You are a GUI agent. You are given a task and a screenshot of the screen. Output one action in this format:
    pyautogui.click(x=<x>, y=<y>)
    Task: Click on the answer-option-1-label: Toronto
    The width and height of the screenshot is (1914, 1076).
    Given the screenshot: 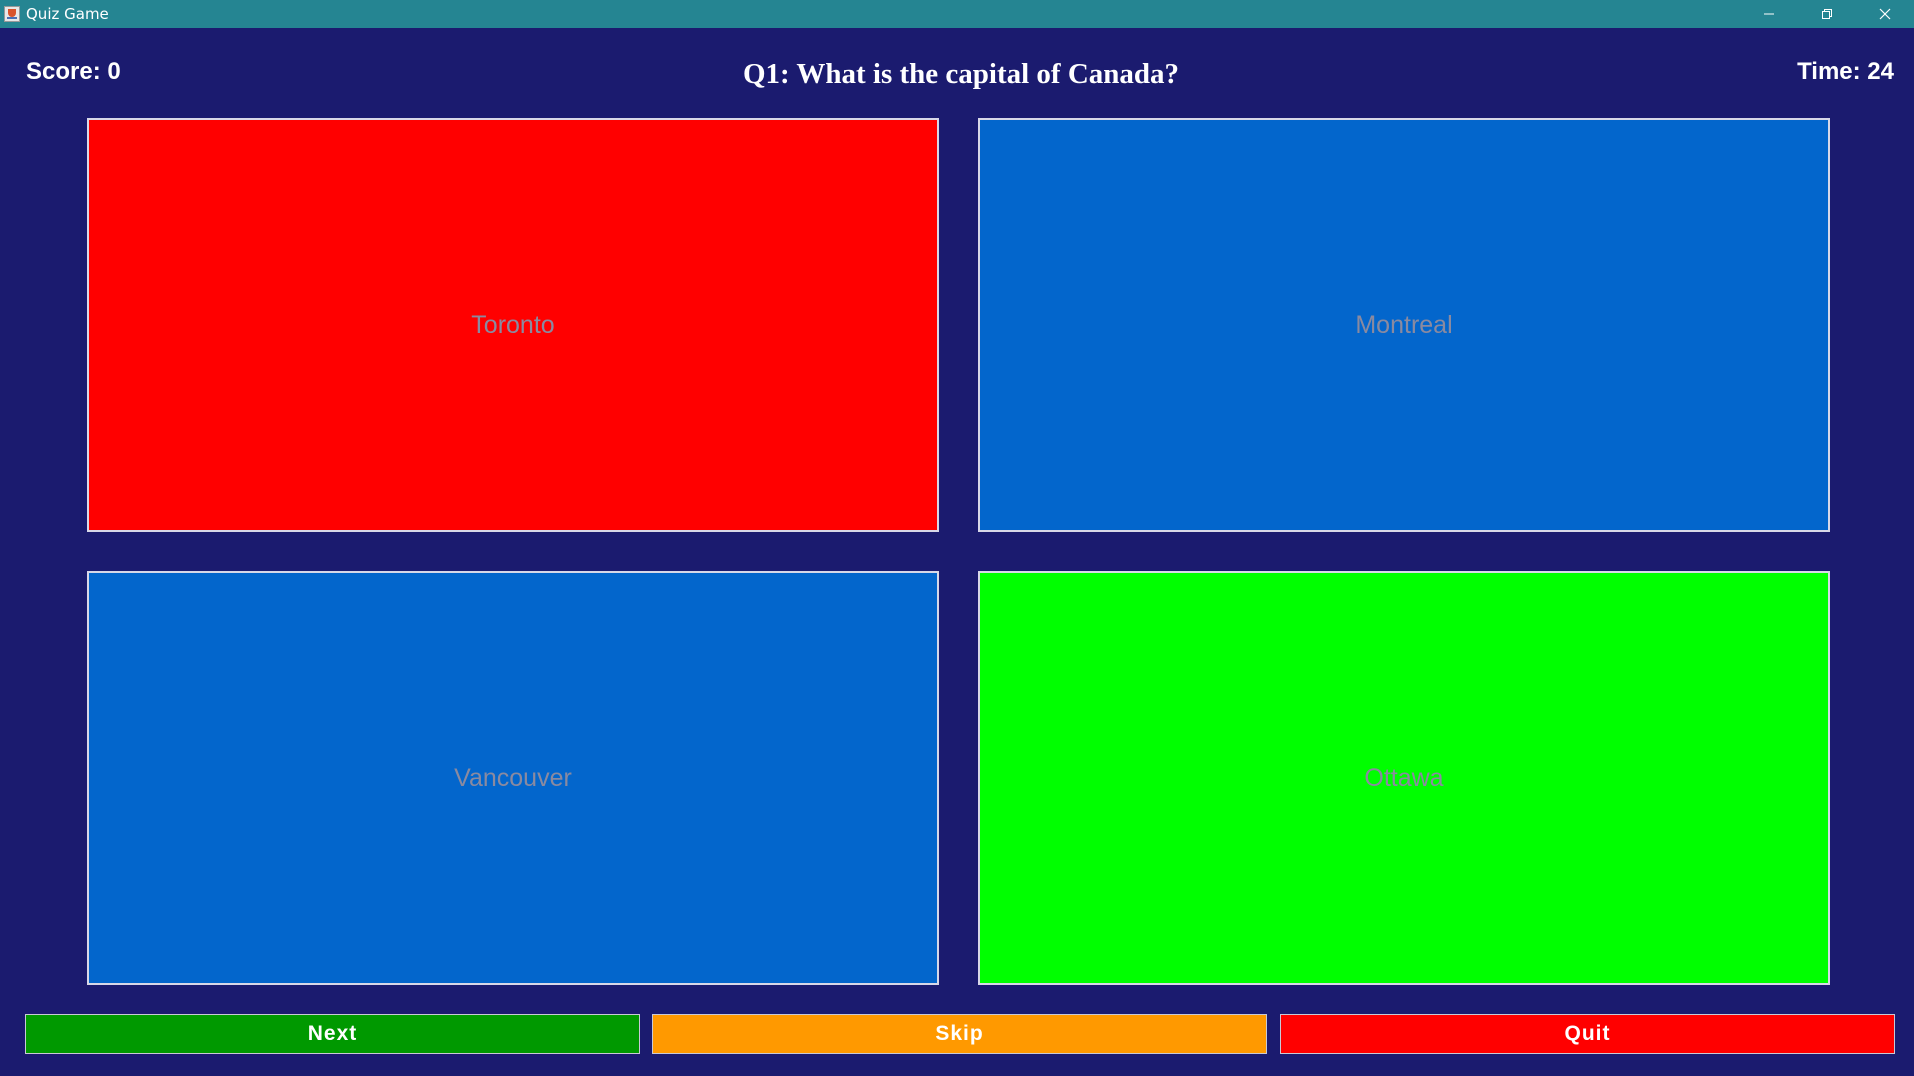 What is the action you would take?
    pyautogui.click(x=513, y=324)
    